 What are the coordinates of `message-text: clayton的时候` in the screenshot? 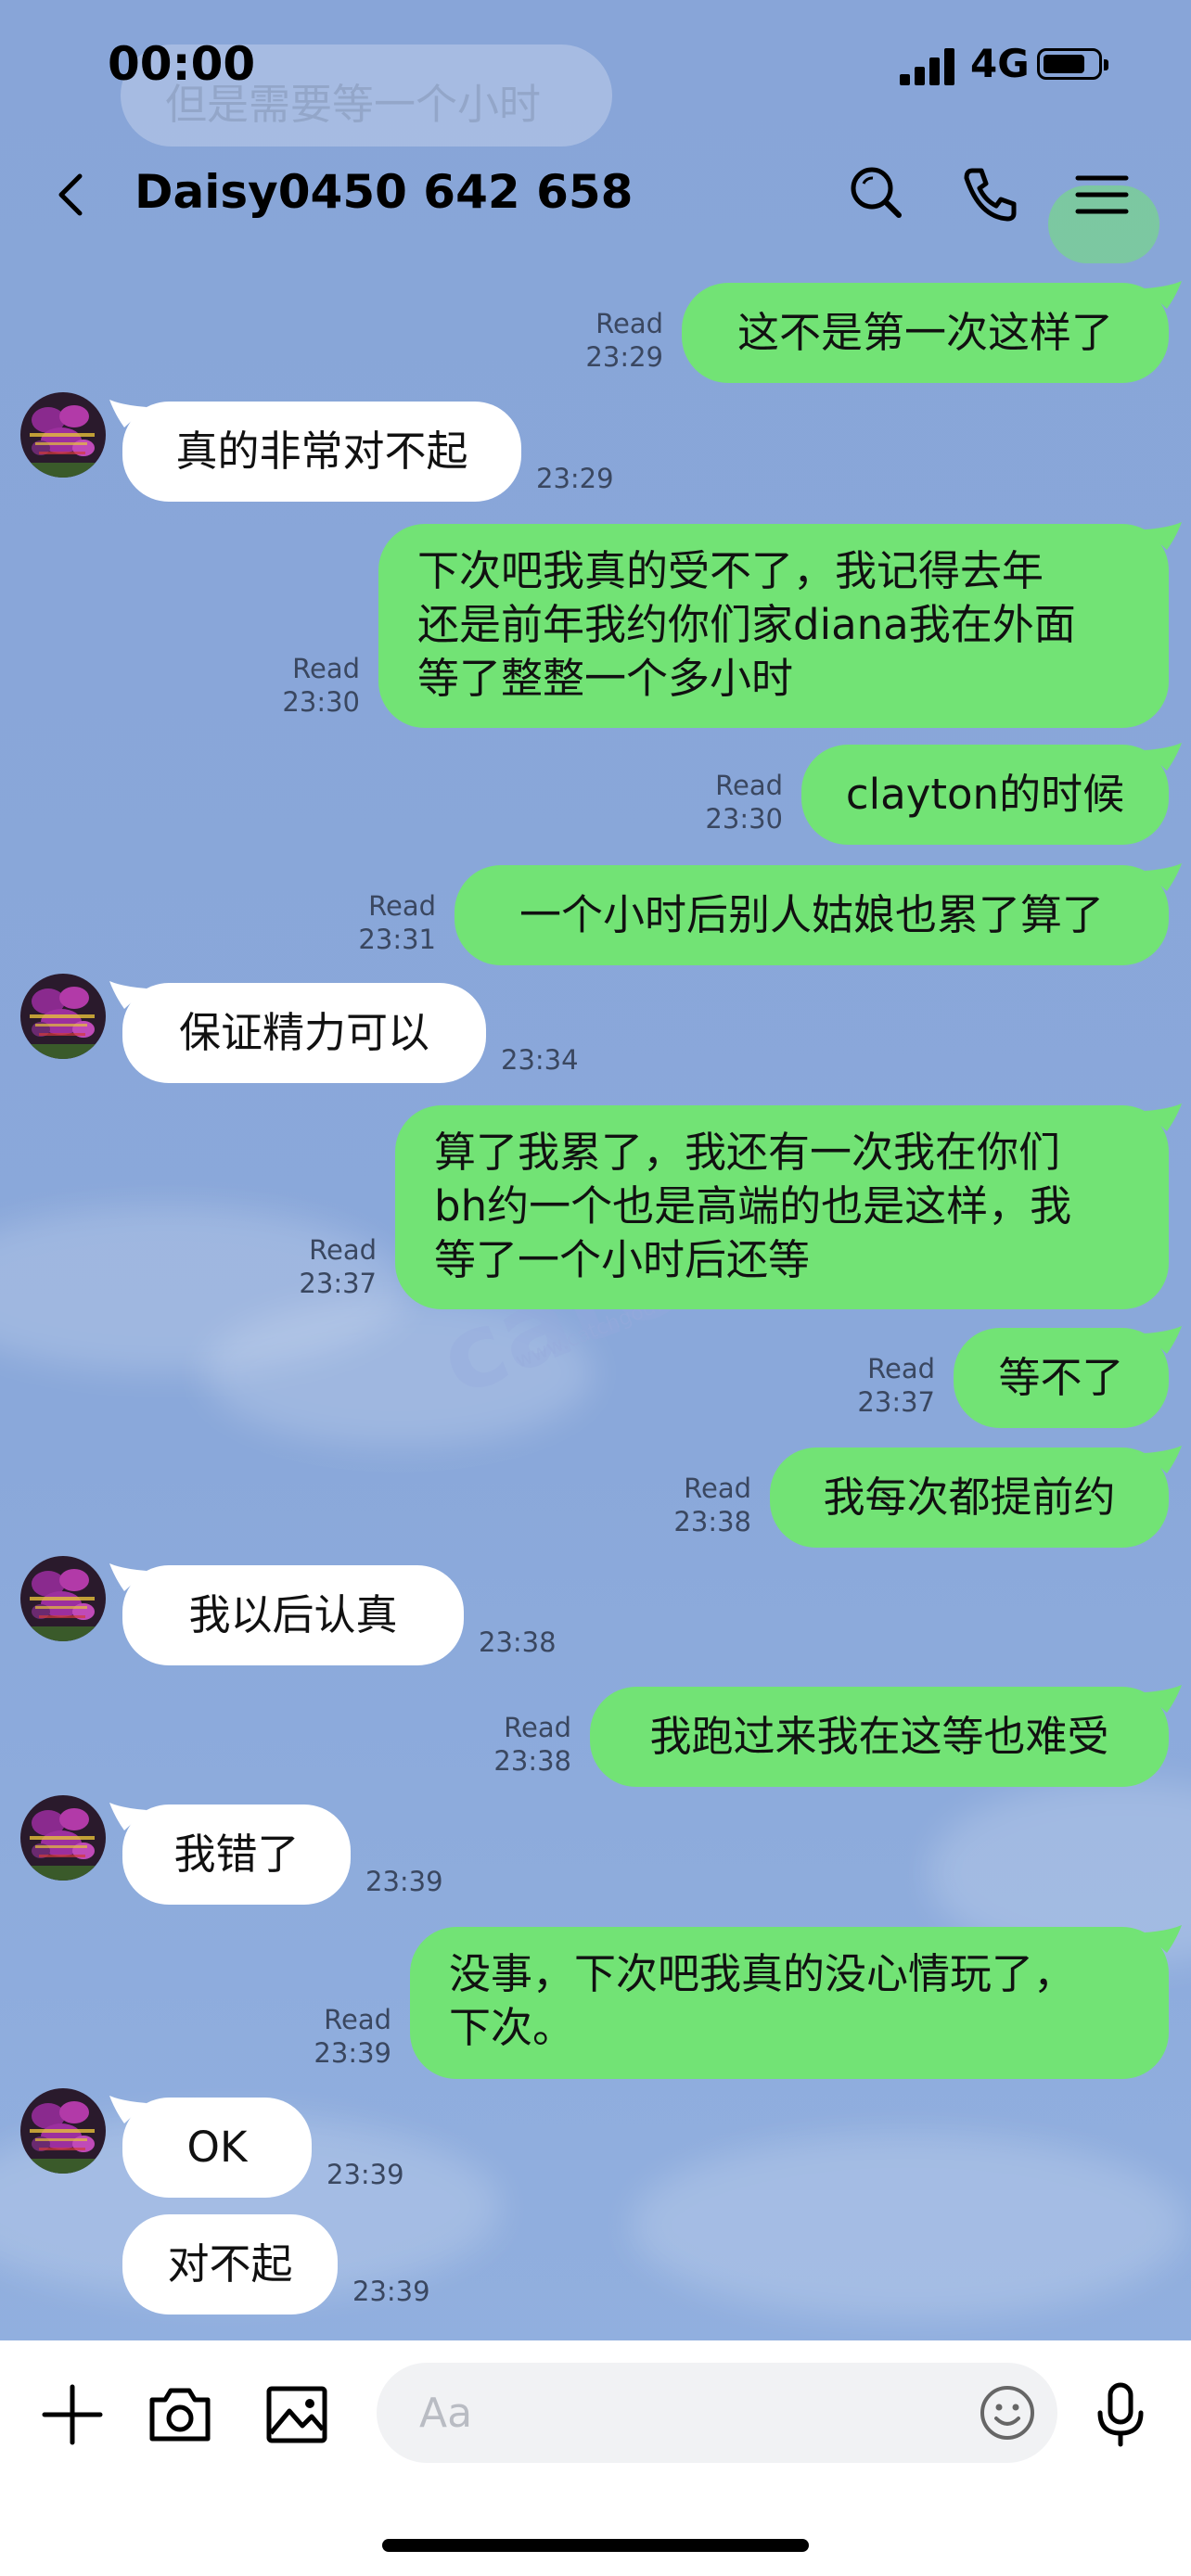 It's located at (985, 794).